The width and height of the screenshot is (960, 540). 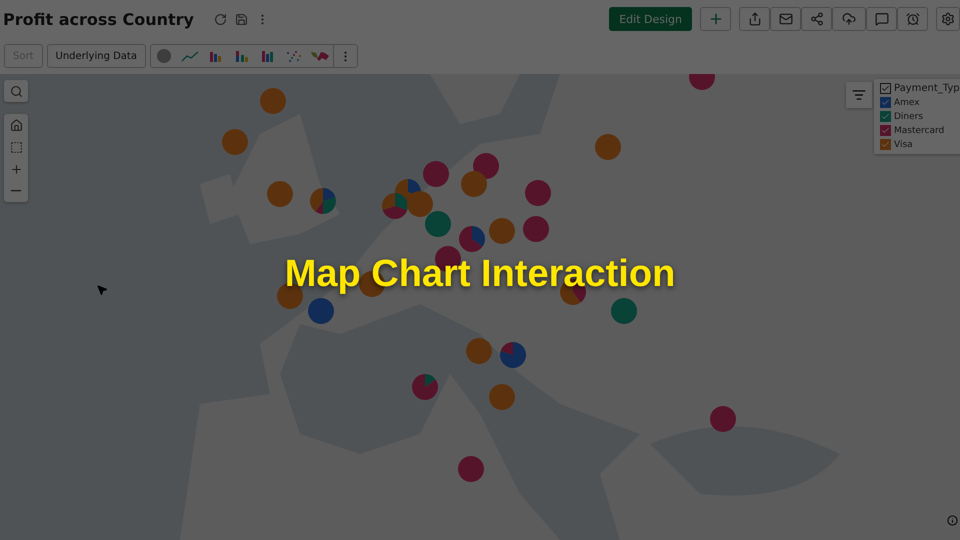 I want to click on legend-label: Mastercard, so click(x=919, y=131).